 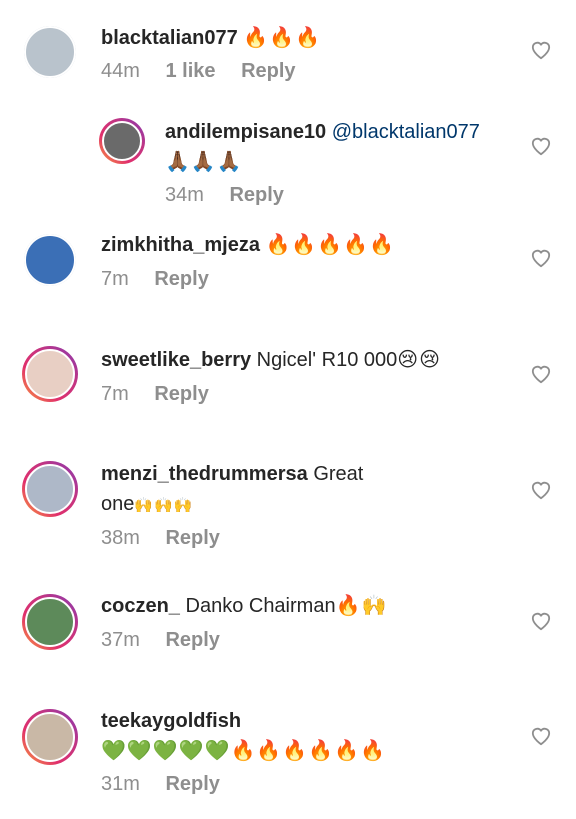 What do you see at coordinates (164, 505) in the screenshot?
I see `comment-emoji: 🙌🙌🙌` at bounding box center [164, 505].